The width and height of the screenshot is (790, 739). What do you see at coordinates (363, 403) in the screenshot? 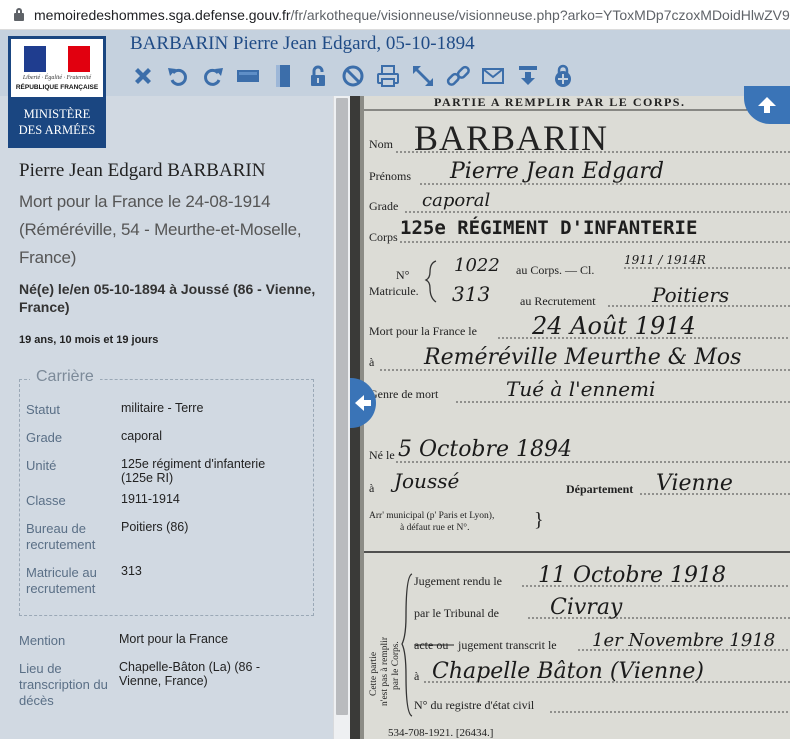
I see `arrow-left-icon` at bounding box center [363, 403].